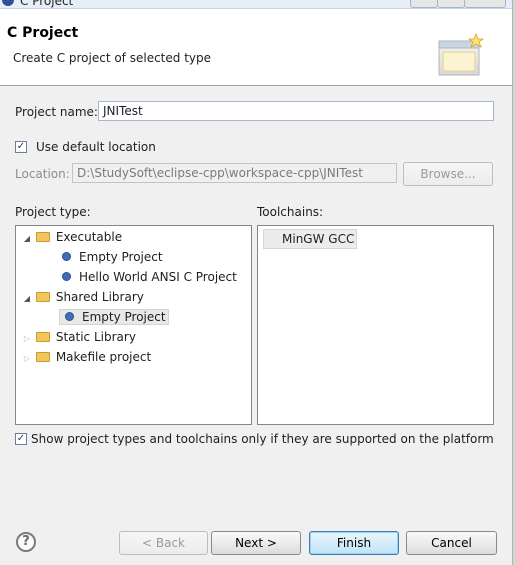  I want to click on page-description: Create C project of selected type, so click(112, 58).